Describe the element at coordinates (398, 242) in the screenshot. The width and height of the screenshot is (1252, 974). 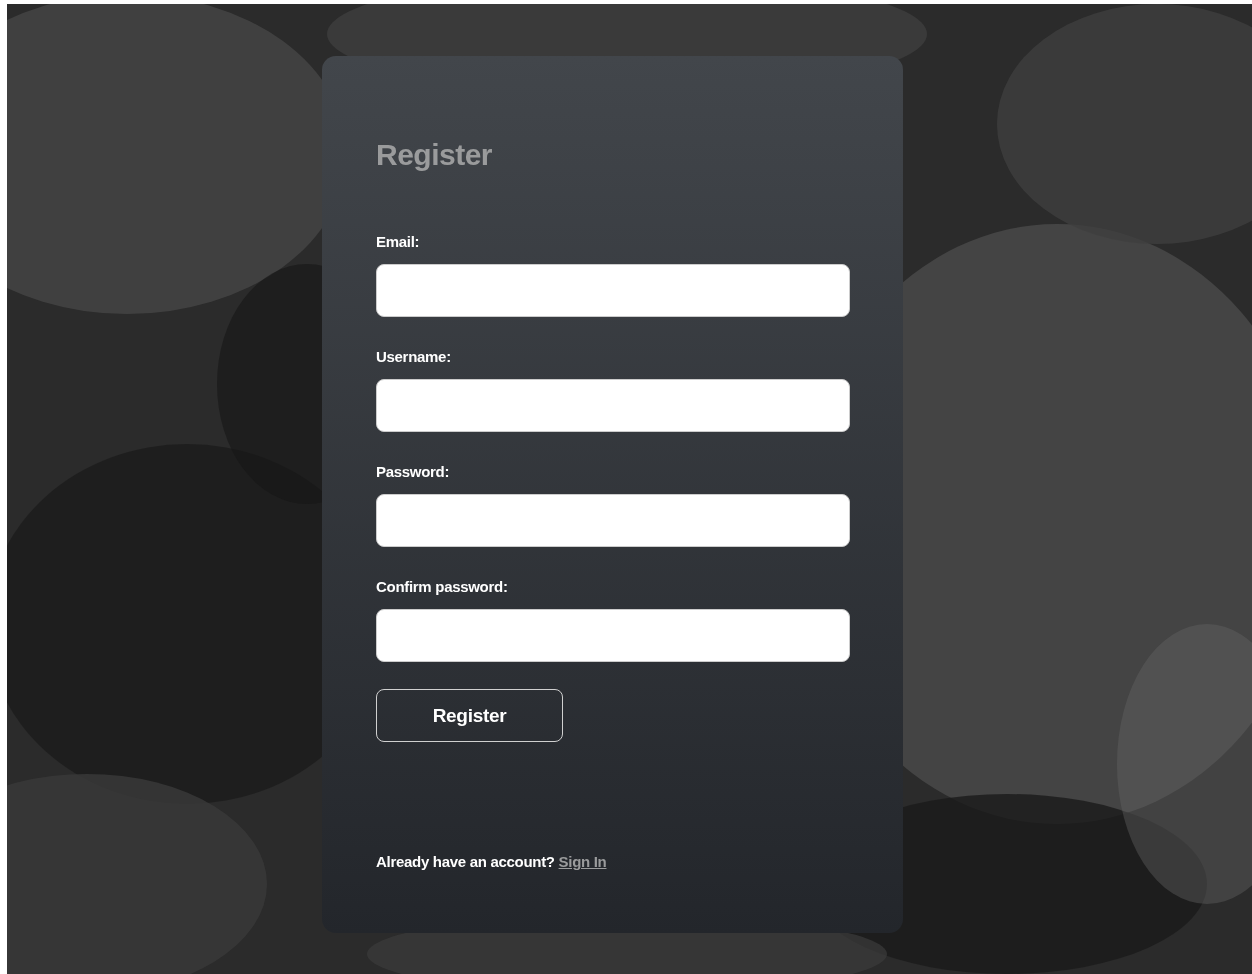
I see `field-label: Email:` at that location.